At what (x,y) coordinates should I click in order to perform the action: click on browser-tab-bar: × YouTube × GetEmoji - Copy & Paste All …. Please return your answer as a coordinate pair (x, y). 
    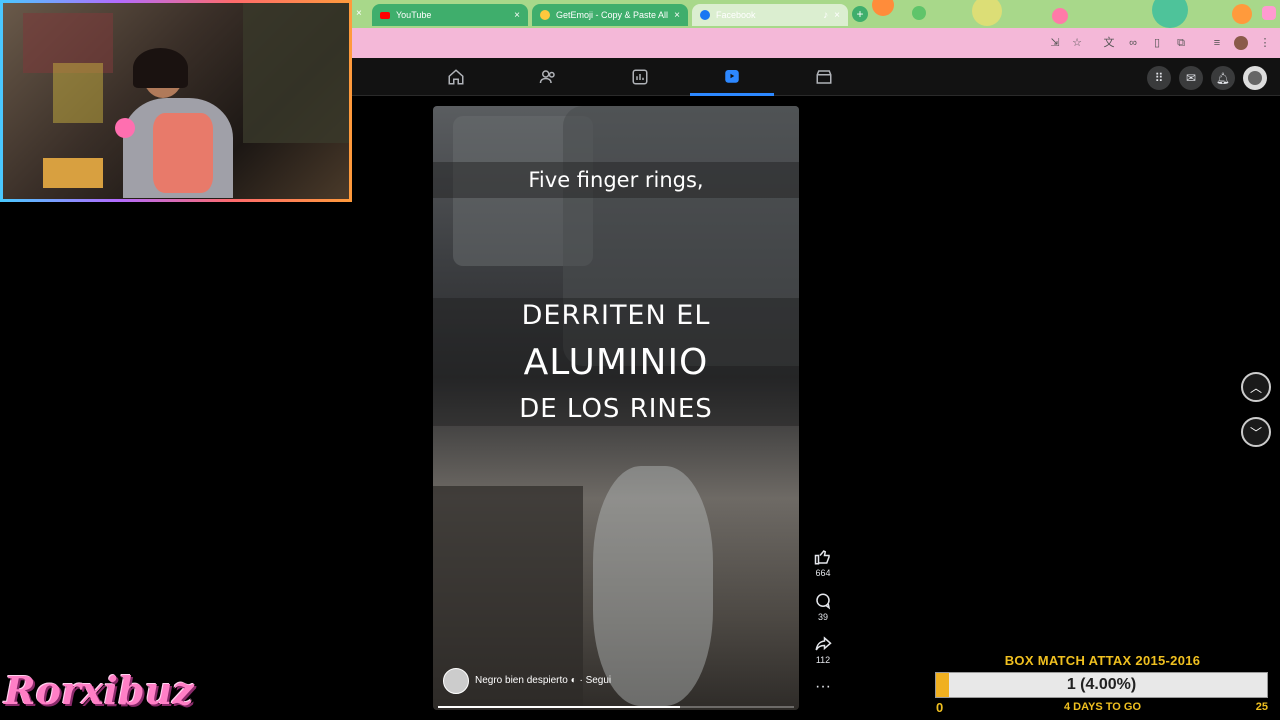
    Looking at the image, I should click on (816, 14).